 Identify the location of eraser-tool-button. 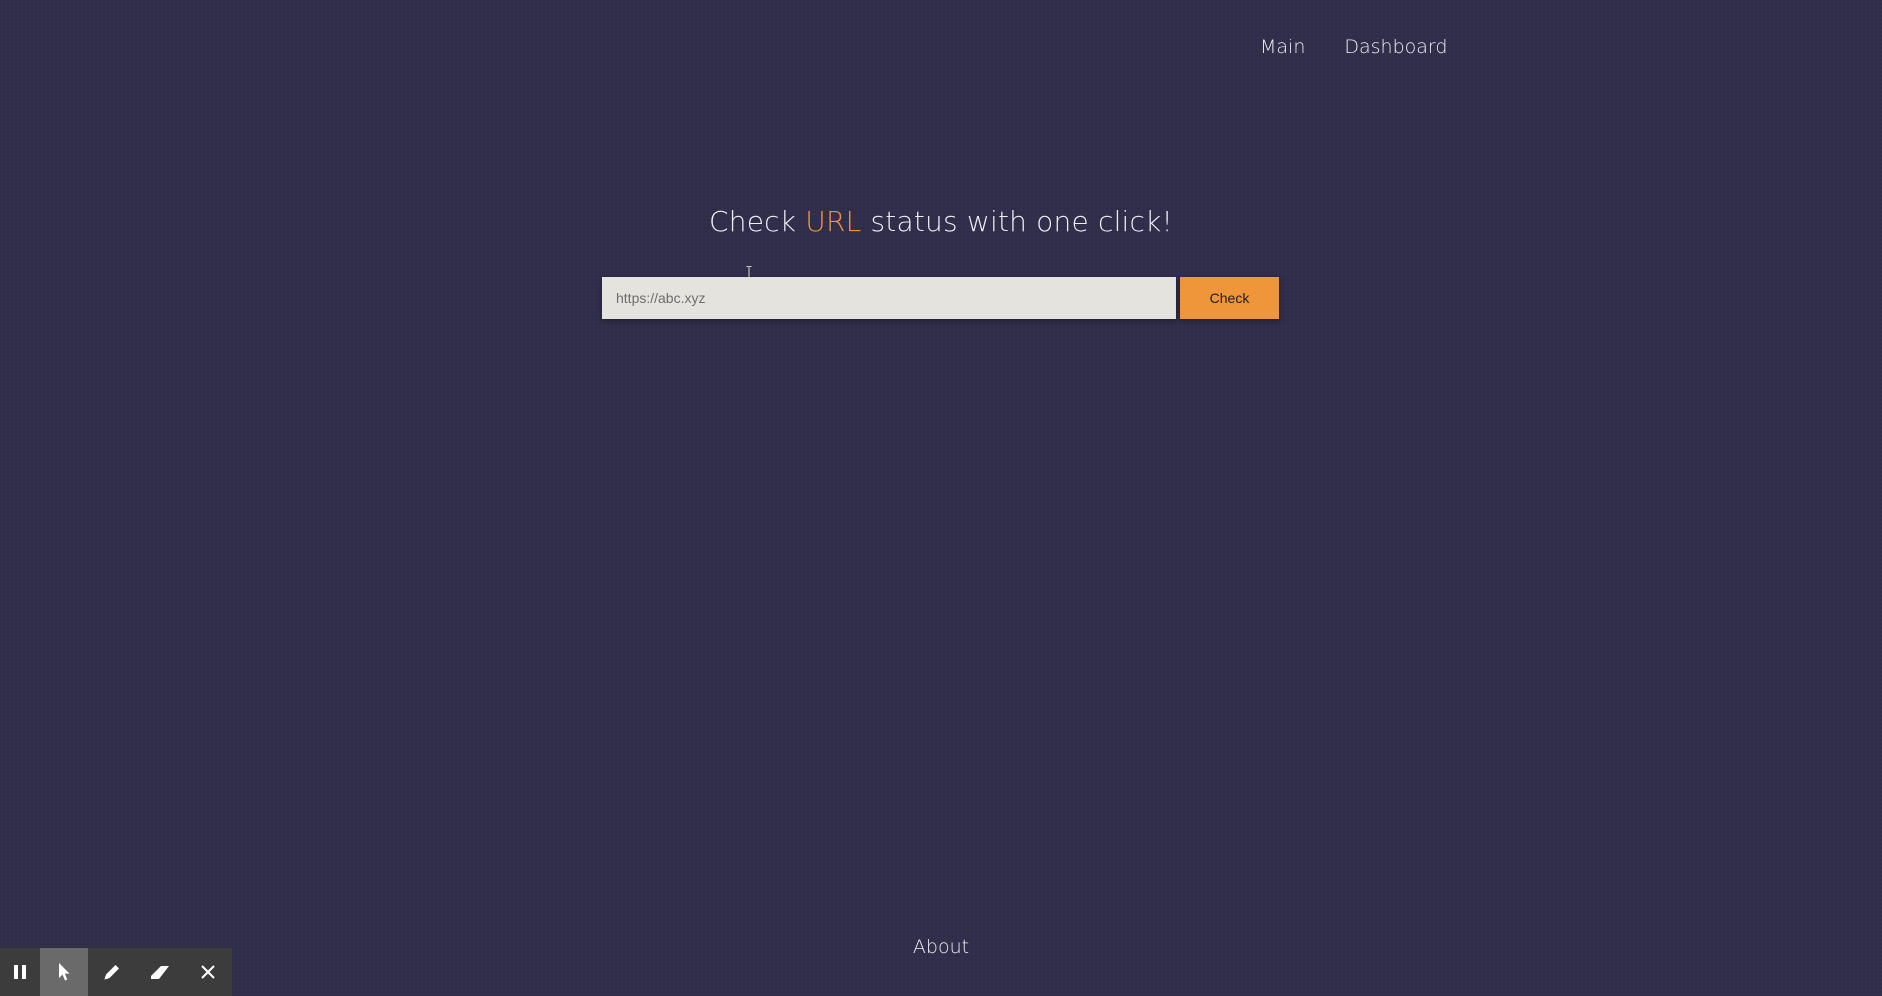
(160, 972).